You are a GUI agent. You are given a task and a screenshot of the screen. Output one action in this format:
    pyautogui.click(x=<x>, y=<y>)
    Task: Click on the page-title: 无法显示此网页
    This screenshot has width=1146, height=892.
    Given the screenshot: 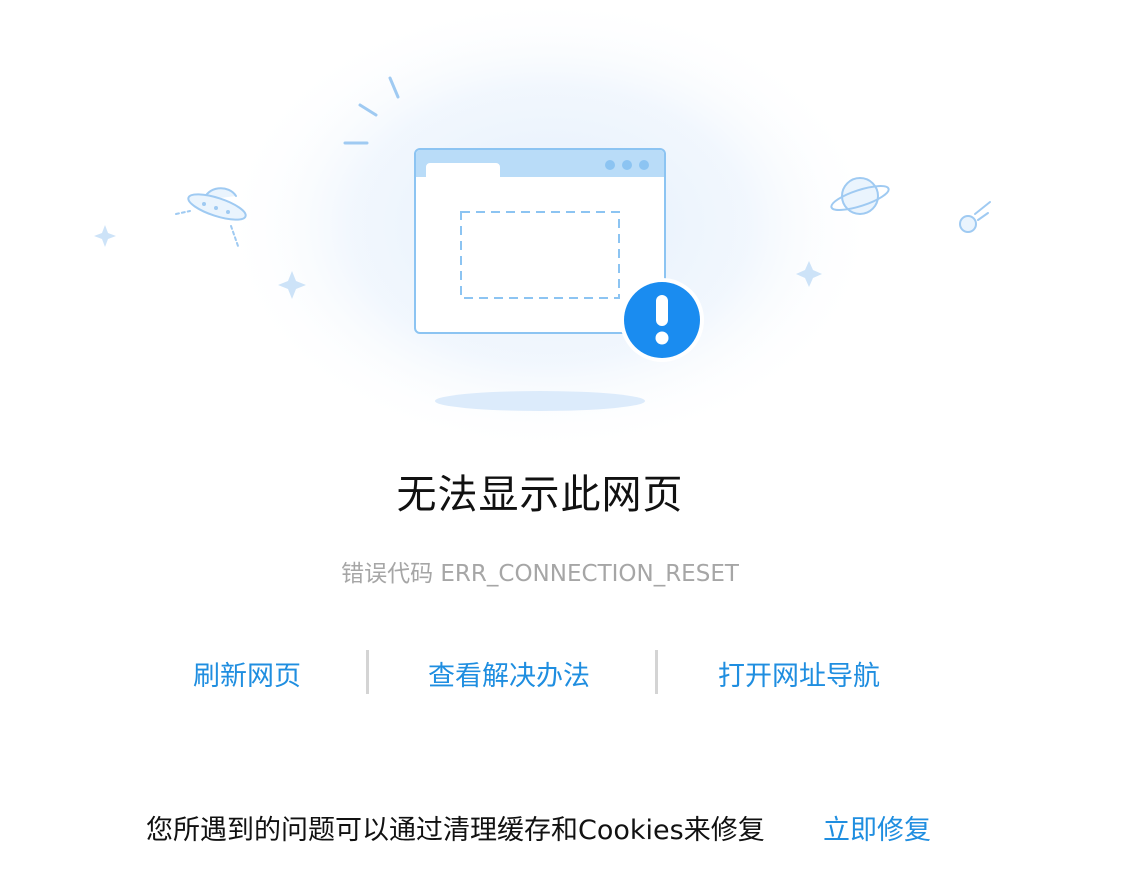 What is the action you would take?
    pyautogui.click(x=540, y=495)
    